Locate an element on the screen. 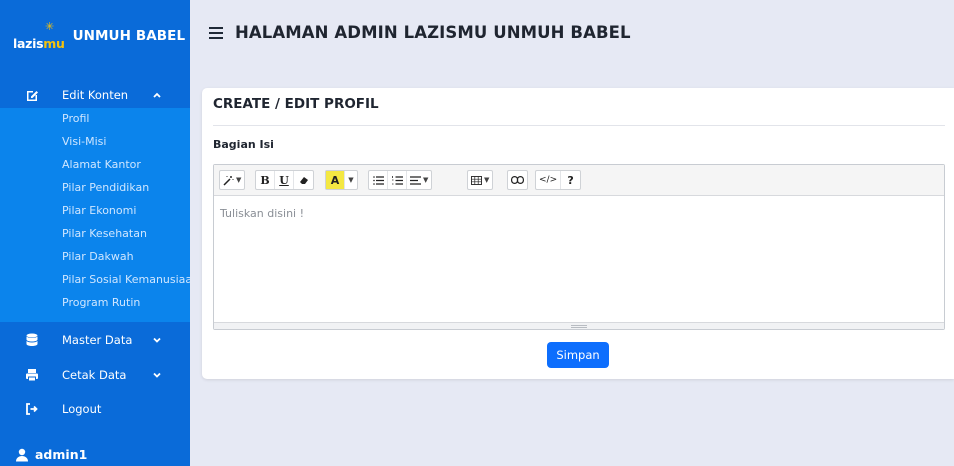 Image resolution: width=954 pixels, height=466 pixels. sidebar-item-master-data: Master Data is located at coordinates (95, 340).